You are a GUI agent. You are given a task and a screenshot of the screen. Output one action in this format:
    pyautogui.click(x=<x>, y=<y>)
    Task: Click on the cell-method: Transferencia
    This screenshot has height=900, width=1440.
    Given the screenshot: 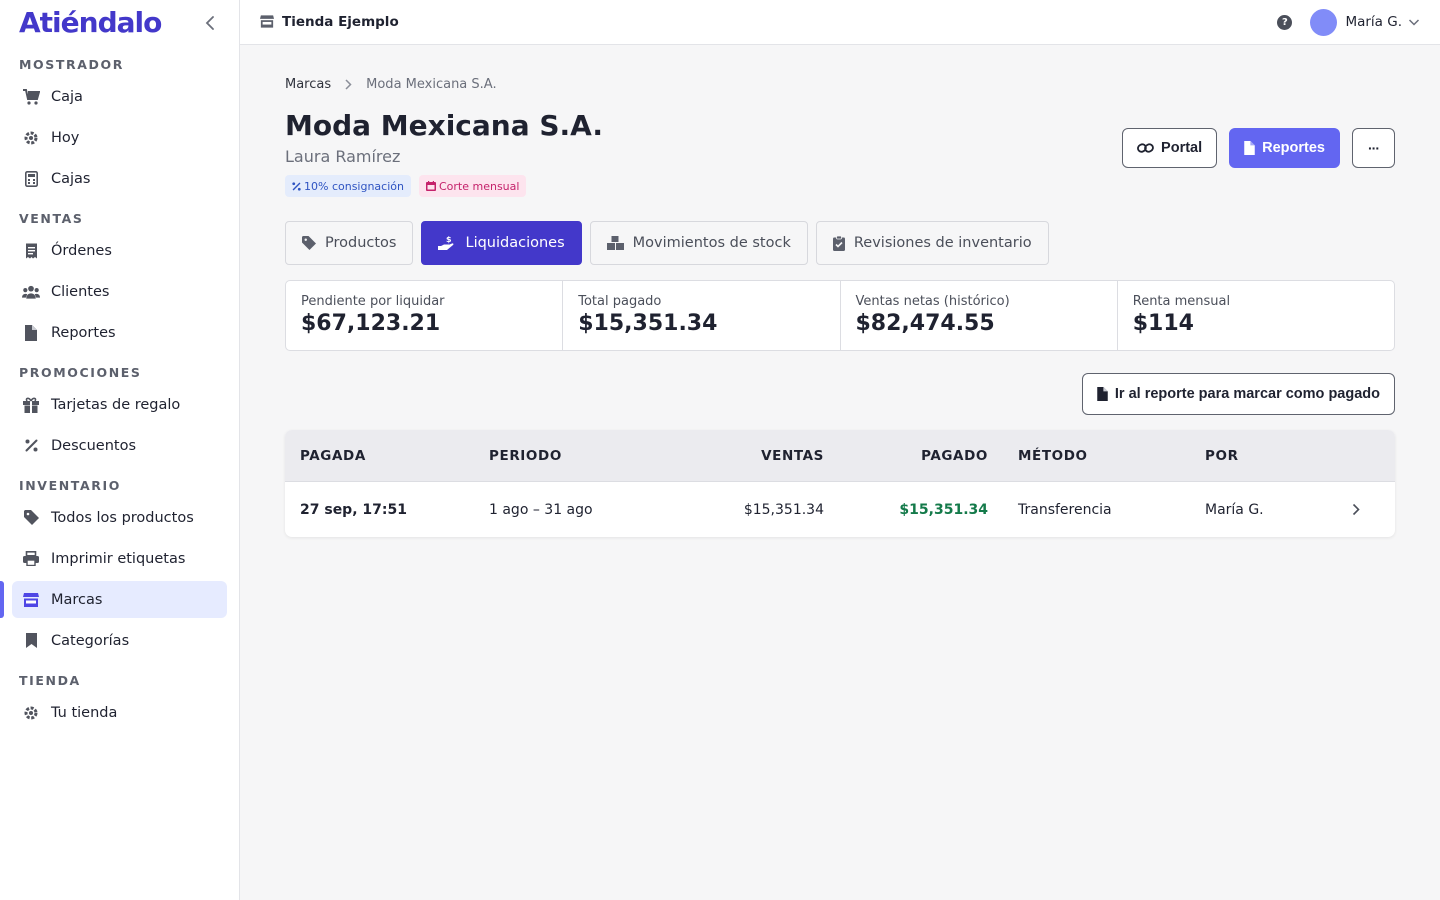 What is the action you would take?
    pyautogui.click(x=1065, y=509)
    